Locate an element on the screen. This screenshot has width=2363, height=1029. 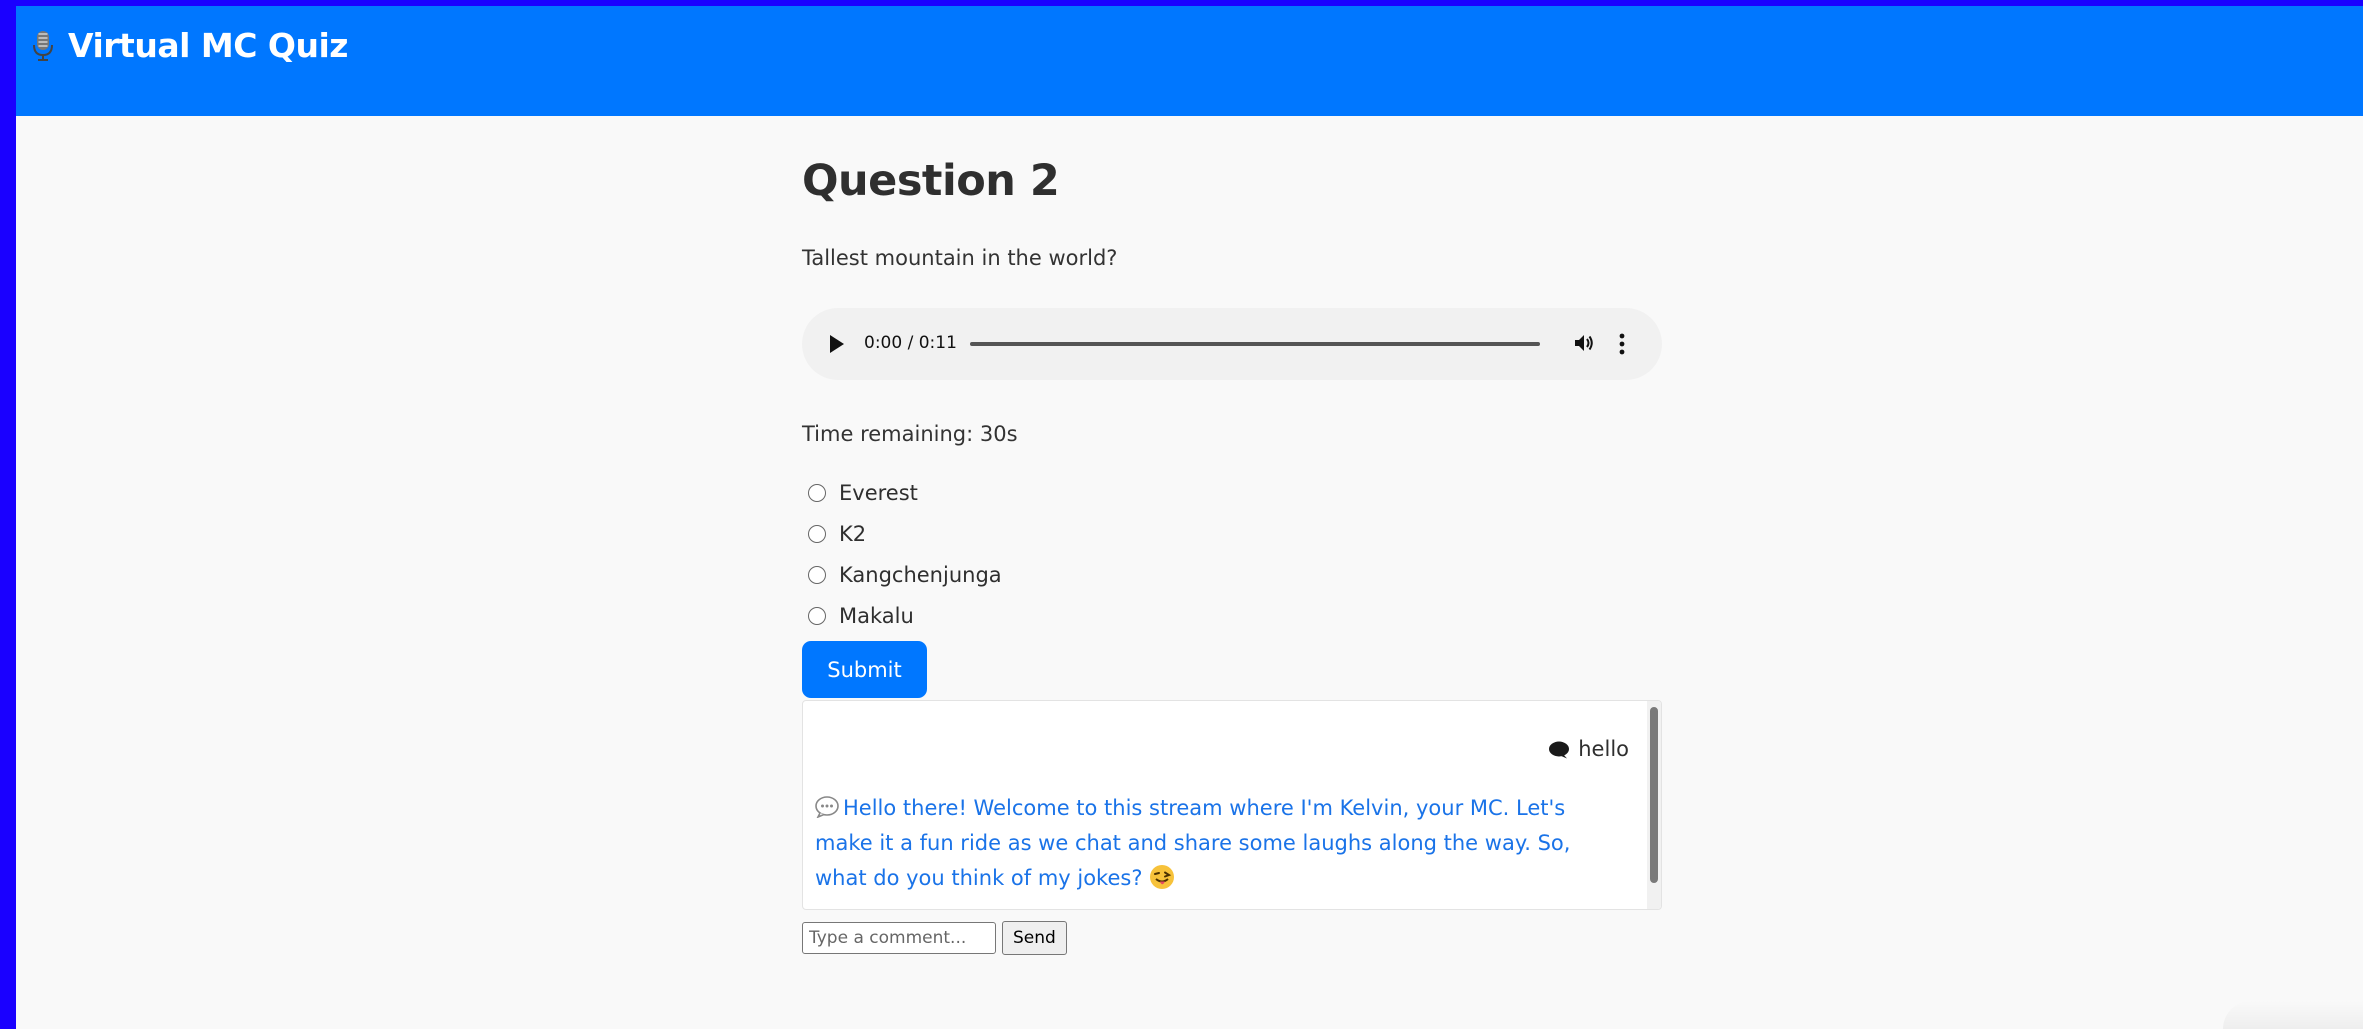
app-title: Virtual MC Quiz is located at coordinates (190, 45).